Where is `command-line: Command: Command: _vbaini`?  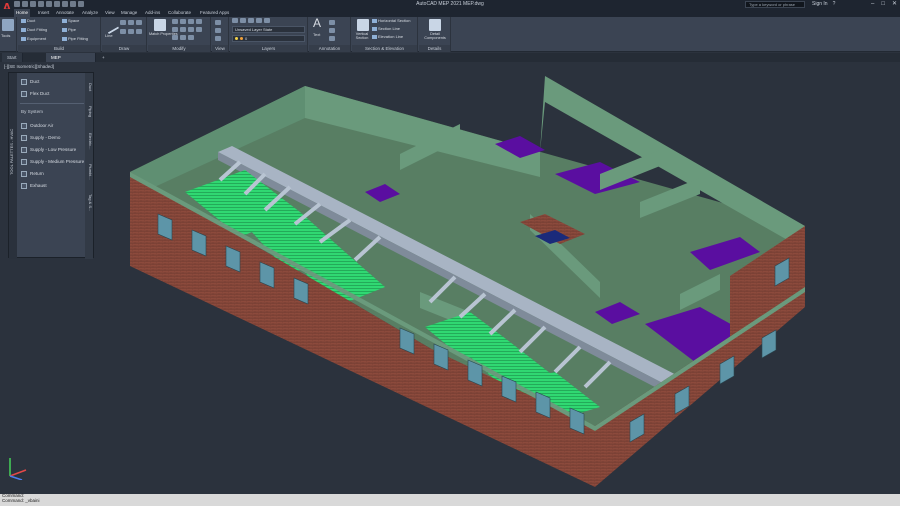
command-line: Command: Command: _vbaini is located at coordinates (450, 499).